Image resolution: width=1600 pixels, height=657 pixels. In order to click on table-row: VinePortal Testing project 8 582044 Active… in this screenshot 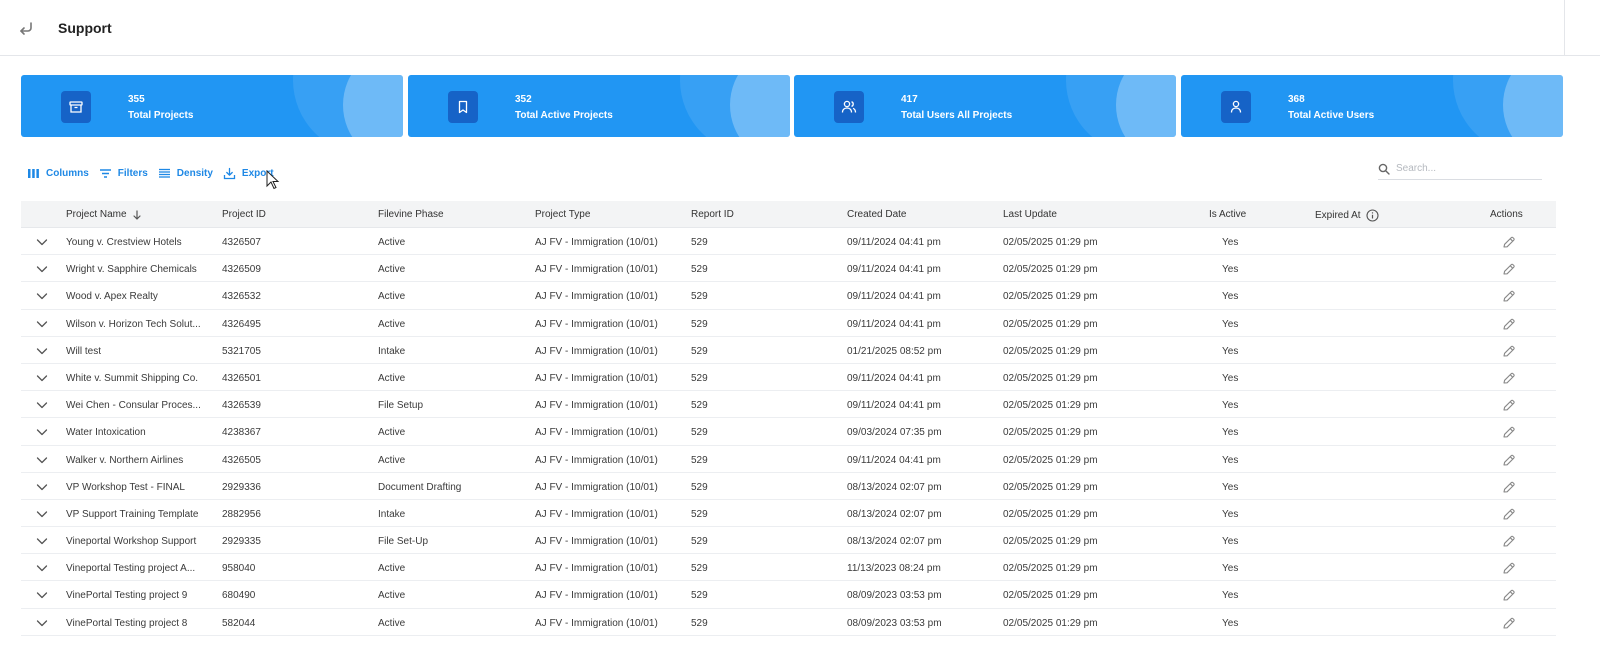, I will do `click(788, 622)`.